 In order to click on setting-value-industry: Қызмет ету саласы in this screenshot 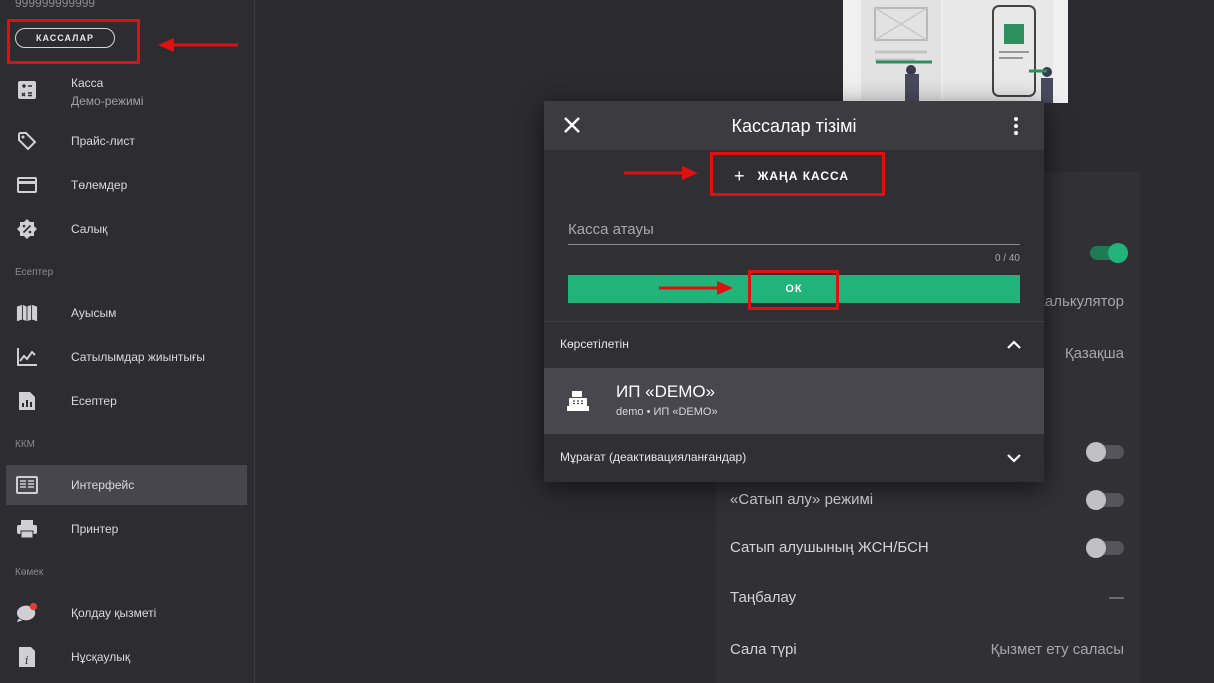, I will do `click(1034, 649)`.